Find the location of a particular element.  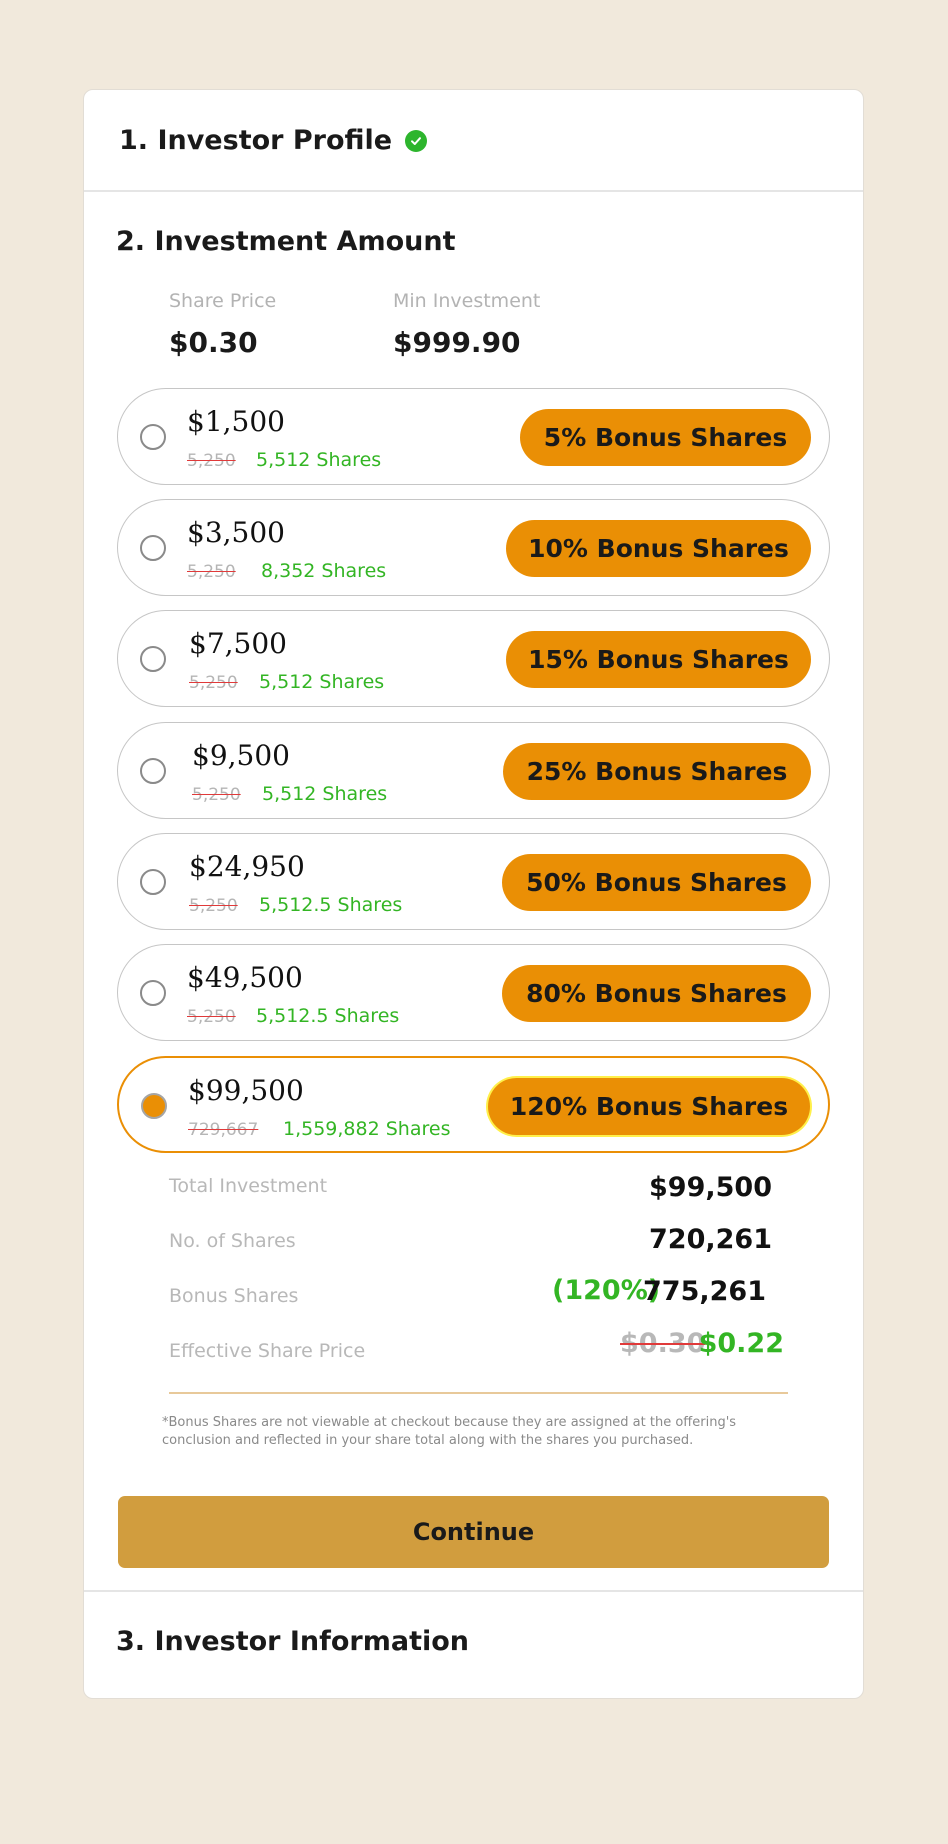

bonus-badge: 80% Bonus Shares is located at coordinates (656, 993).